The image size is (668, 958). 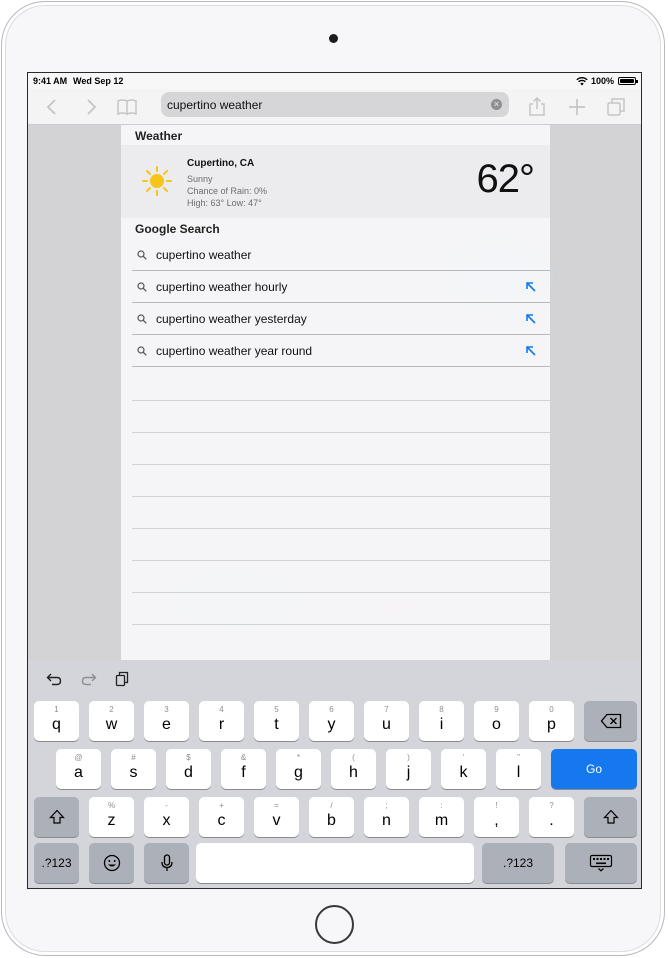 What do you see at coordinates (341, 351) in the screenshot?
I see `suggestion-row: cupertino weather year round` at bounding box center [341, 351].